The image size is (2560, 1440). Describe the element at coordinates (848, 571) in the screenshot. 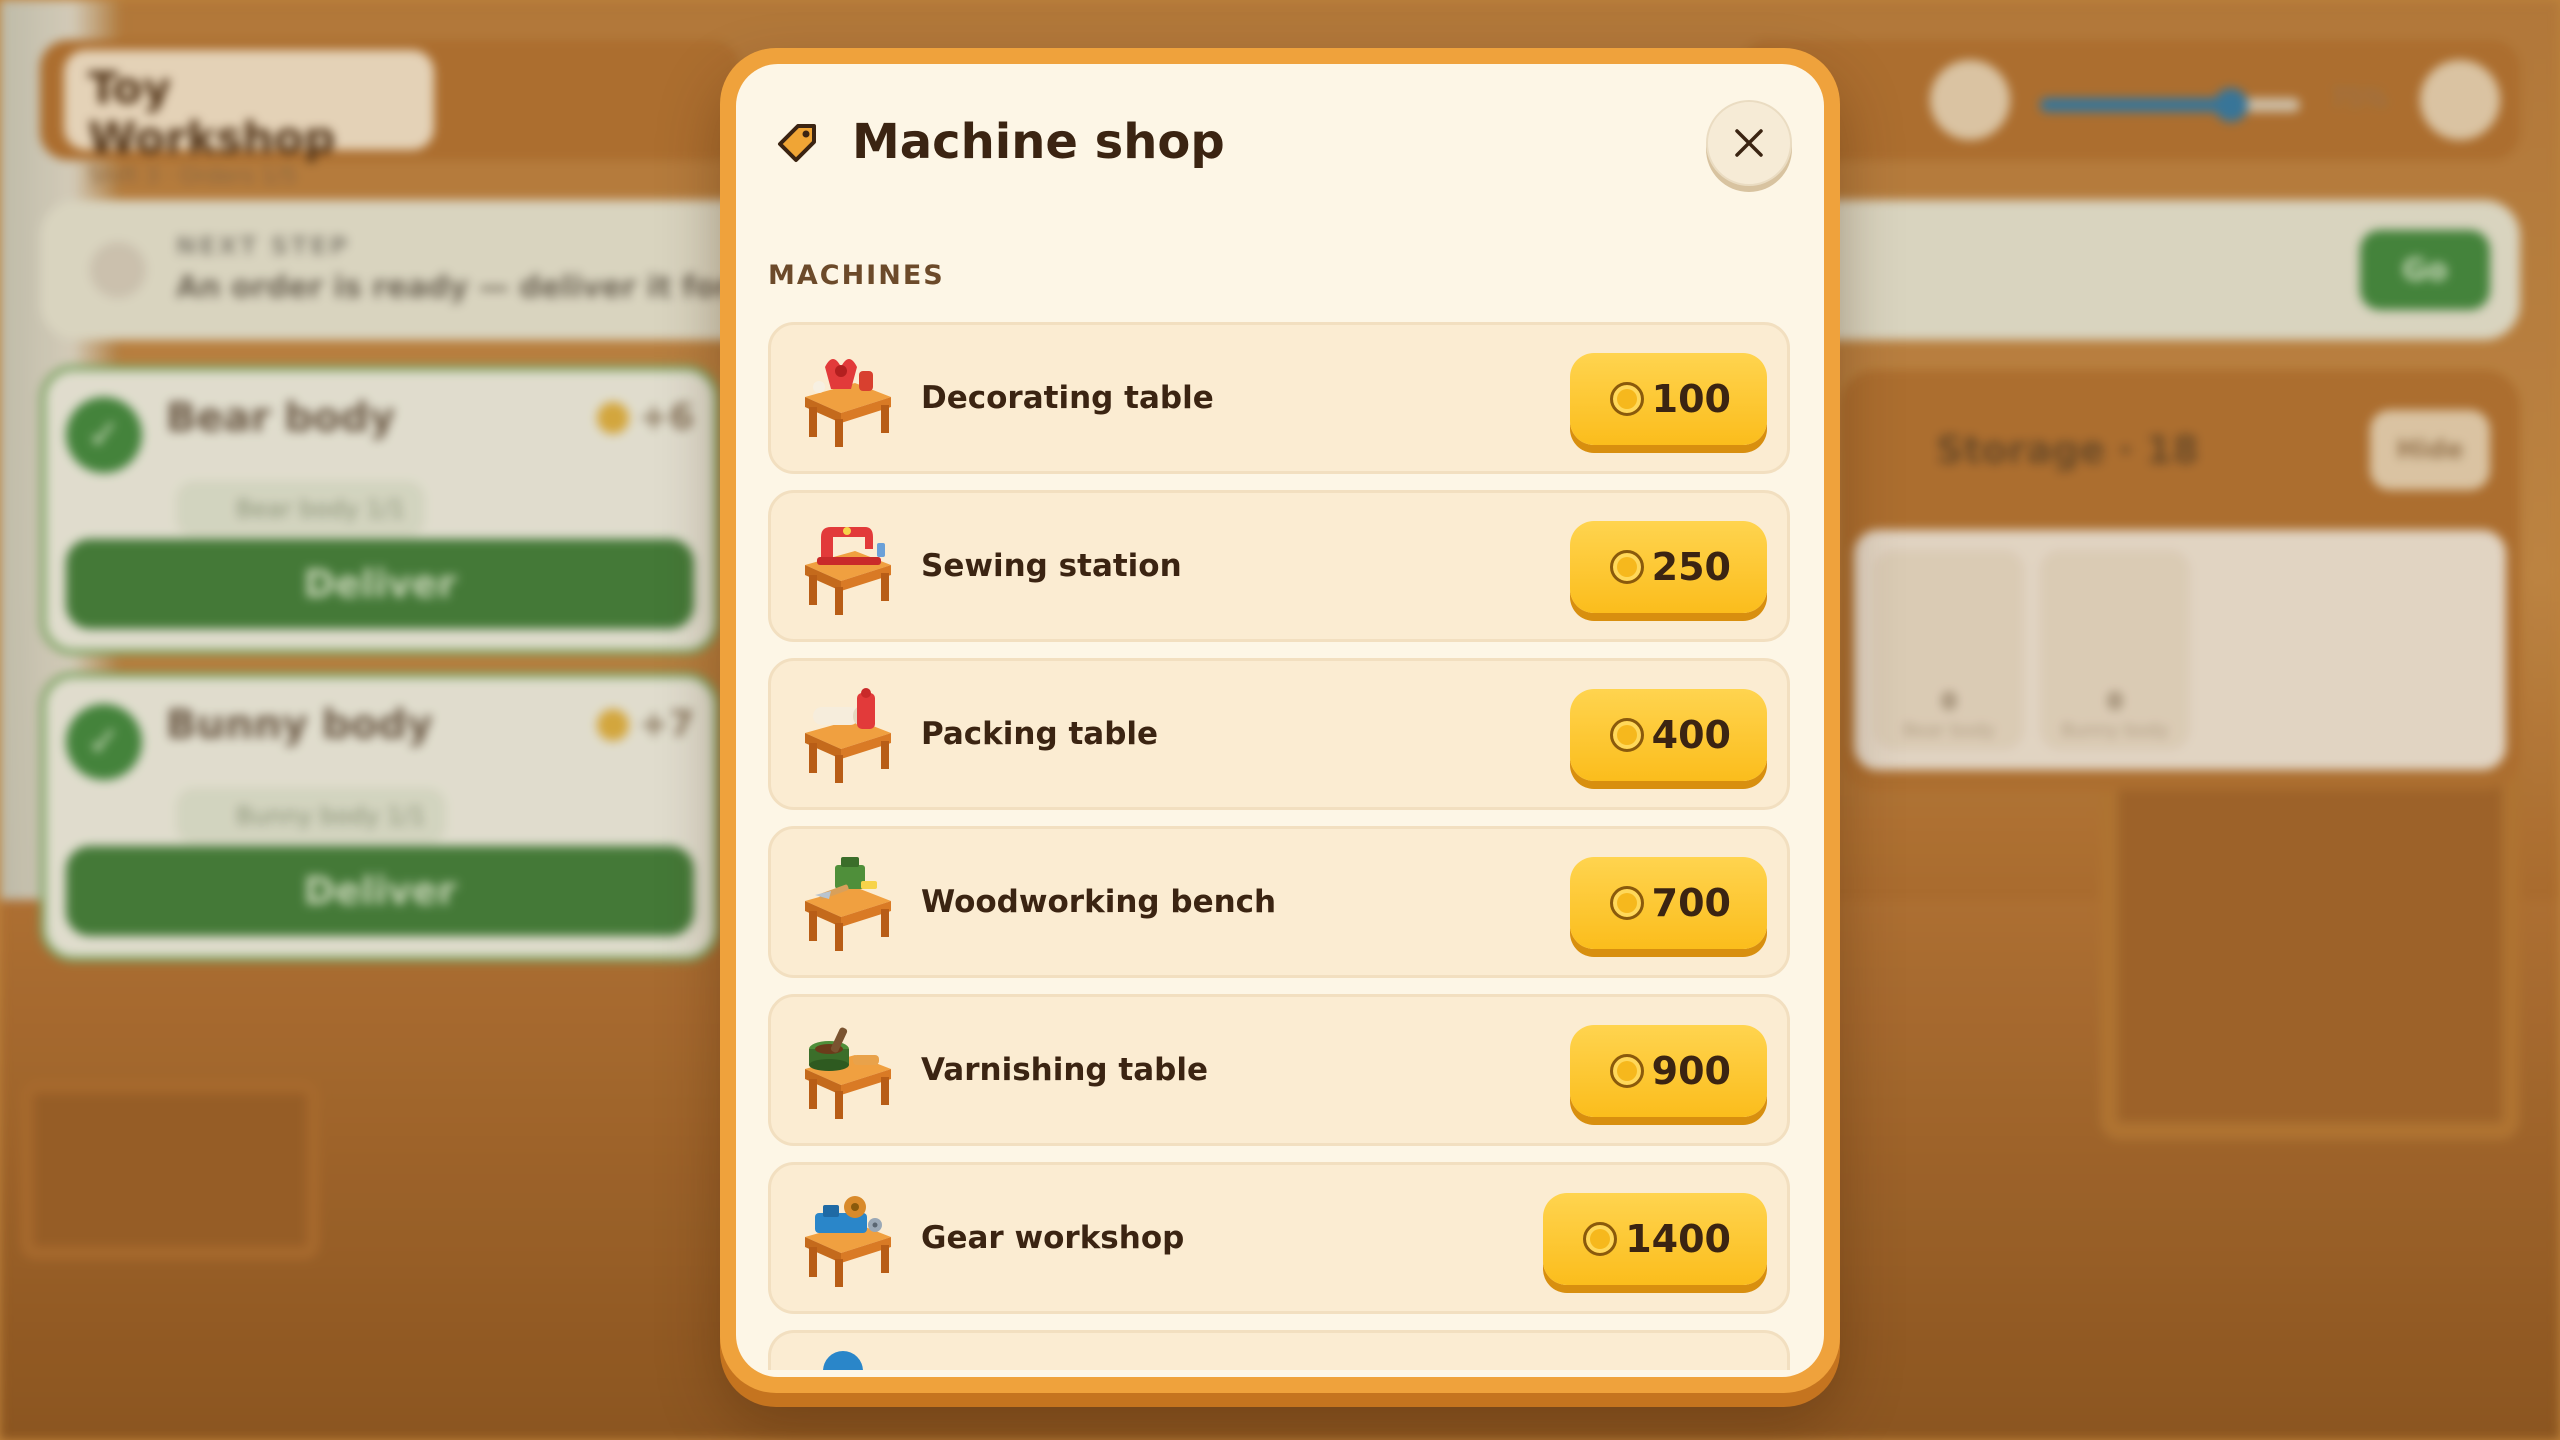

I see `sewing-station-icon` at that location.